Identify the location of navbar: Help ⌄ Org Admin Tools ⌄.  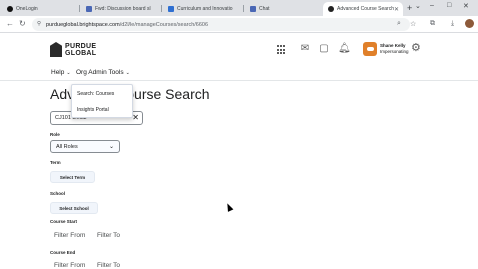
(239, 73).